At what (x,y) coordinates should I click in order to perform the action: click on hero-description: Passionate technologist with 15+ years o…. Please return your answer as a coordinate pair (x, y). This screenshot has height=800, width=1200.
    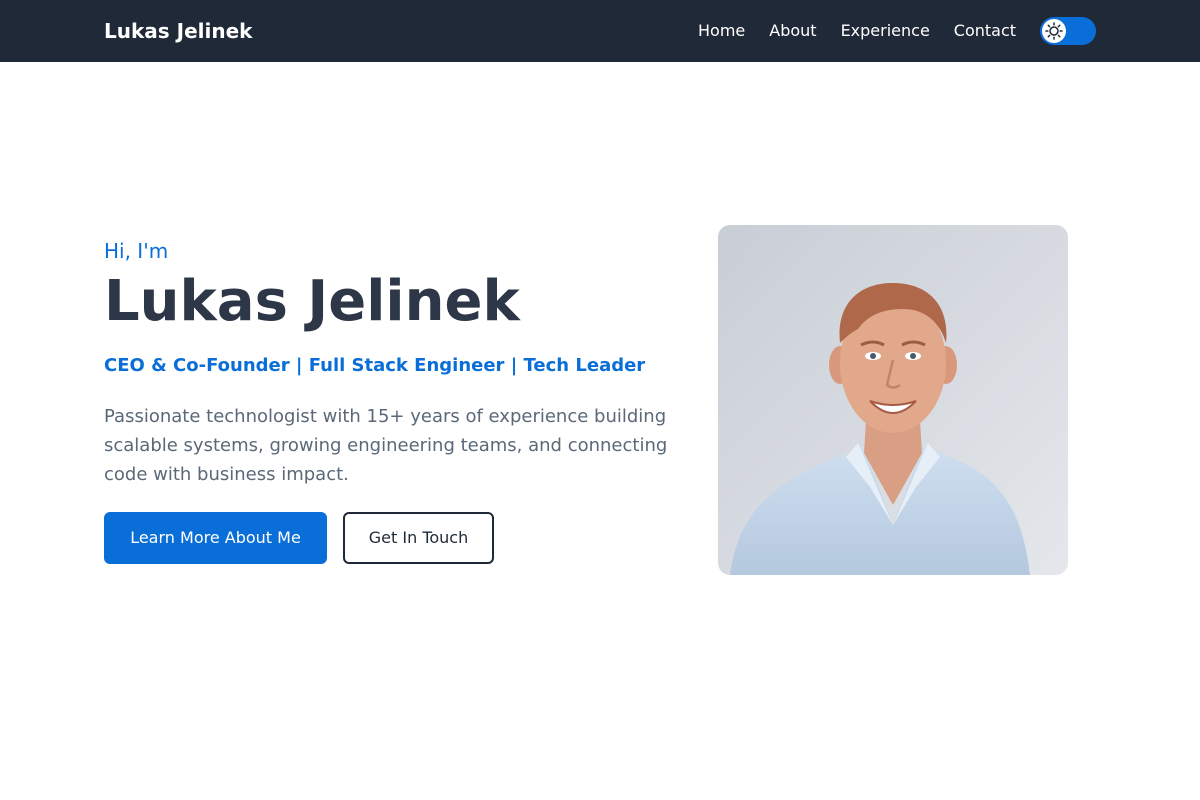
    Looking at the image, I should click on (386, 445).